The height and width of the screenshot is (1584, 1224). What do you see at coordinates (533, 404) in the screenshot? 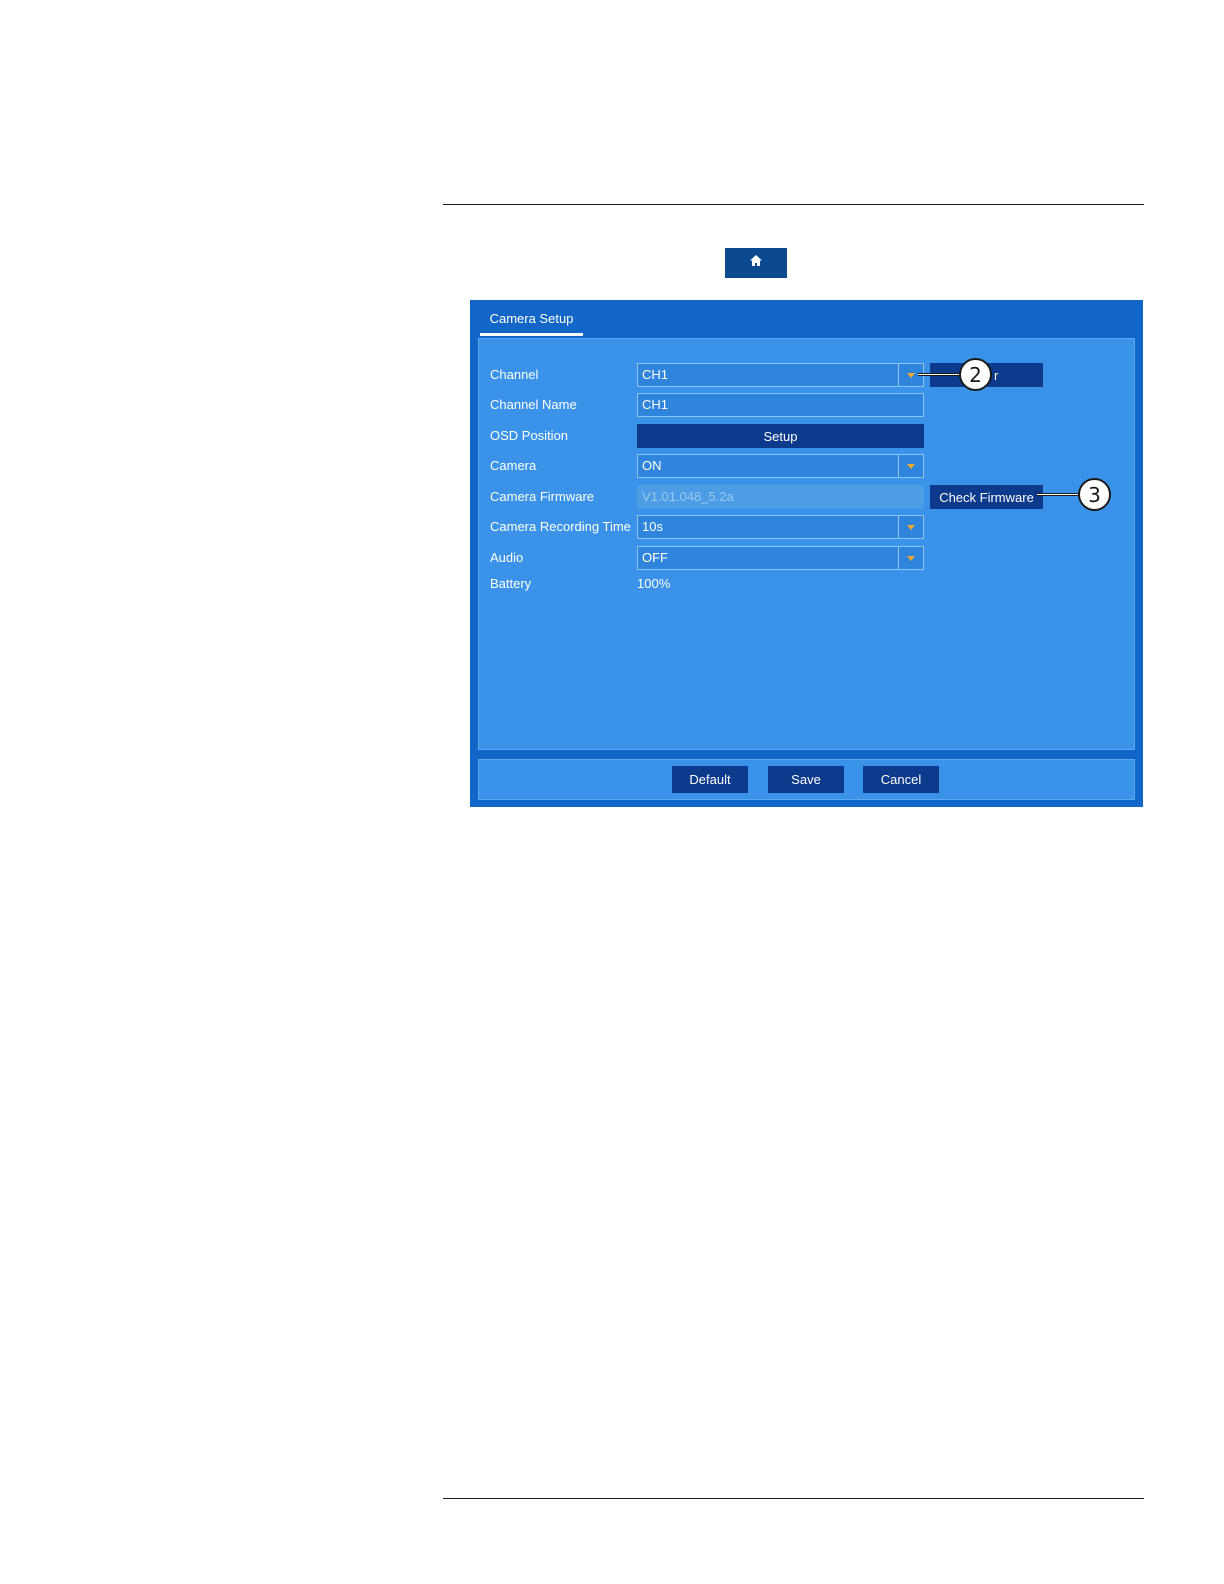
I see `channel-name-label: Channel Name` at bounding box center [533, 404].